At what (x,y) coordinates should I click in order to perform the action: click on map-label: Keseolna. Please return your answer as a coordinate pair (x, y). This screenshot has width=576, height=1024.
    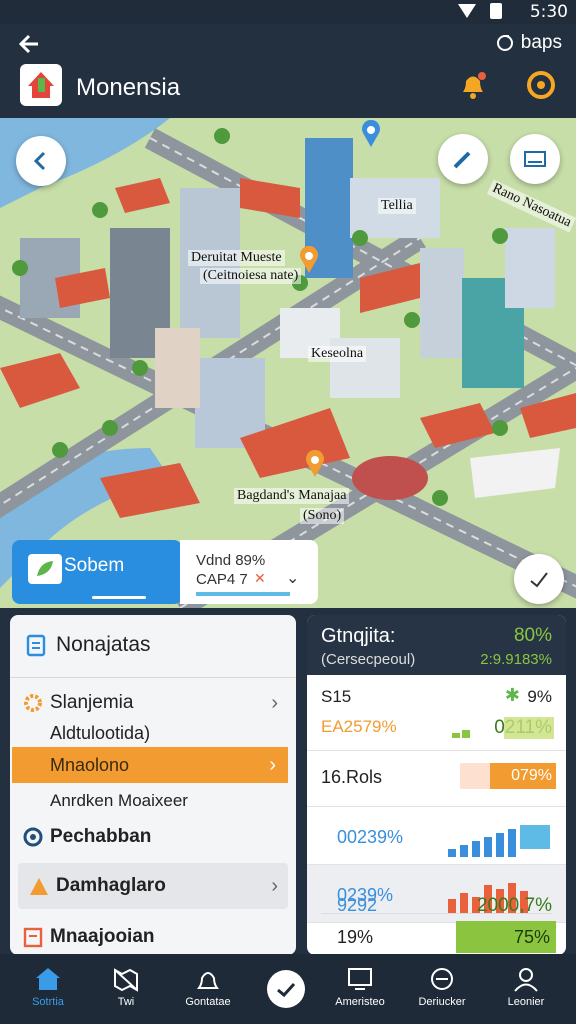
    Looking at the image, I should click on (337, 354).